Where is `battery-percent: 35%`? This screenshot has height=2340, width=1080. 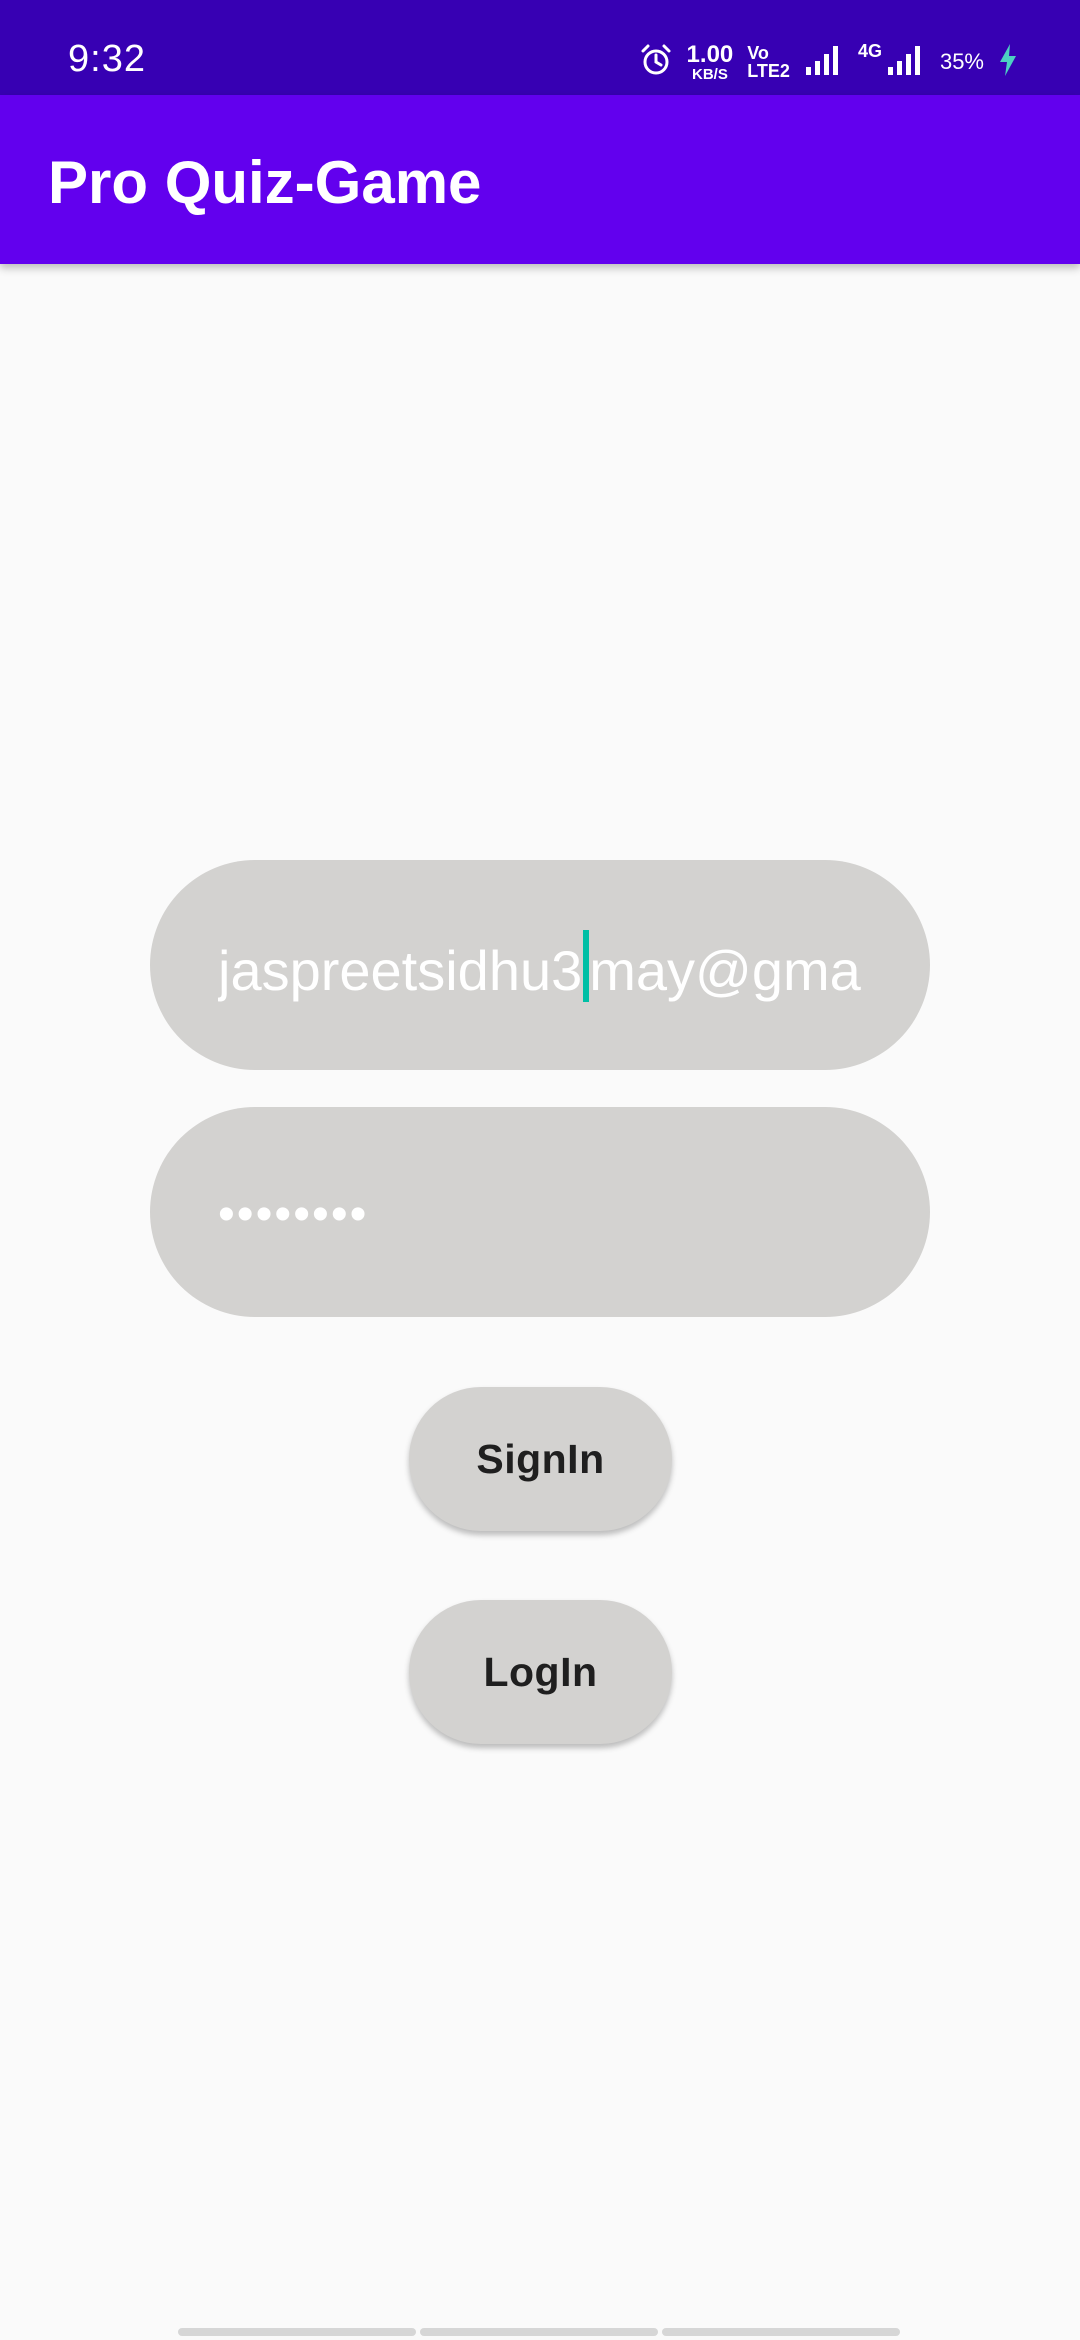
battery-percent: 35% is located at coordinates (961, 61).